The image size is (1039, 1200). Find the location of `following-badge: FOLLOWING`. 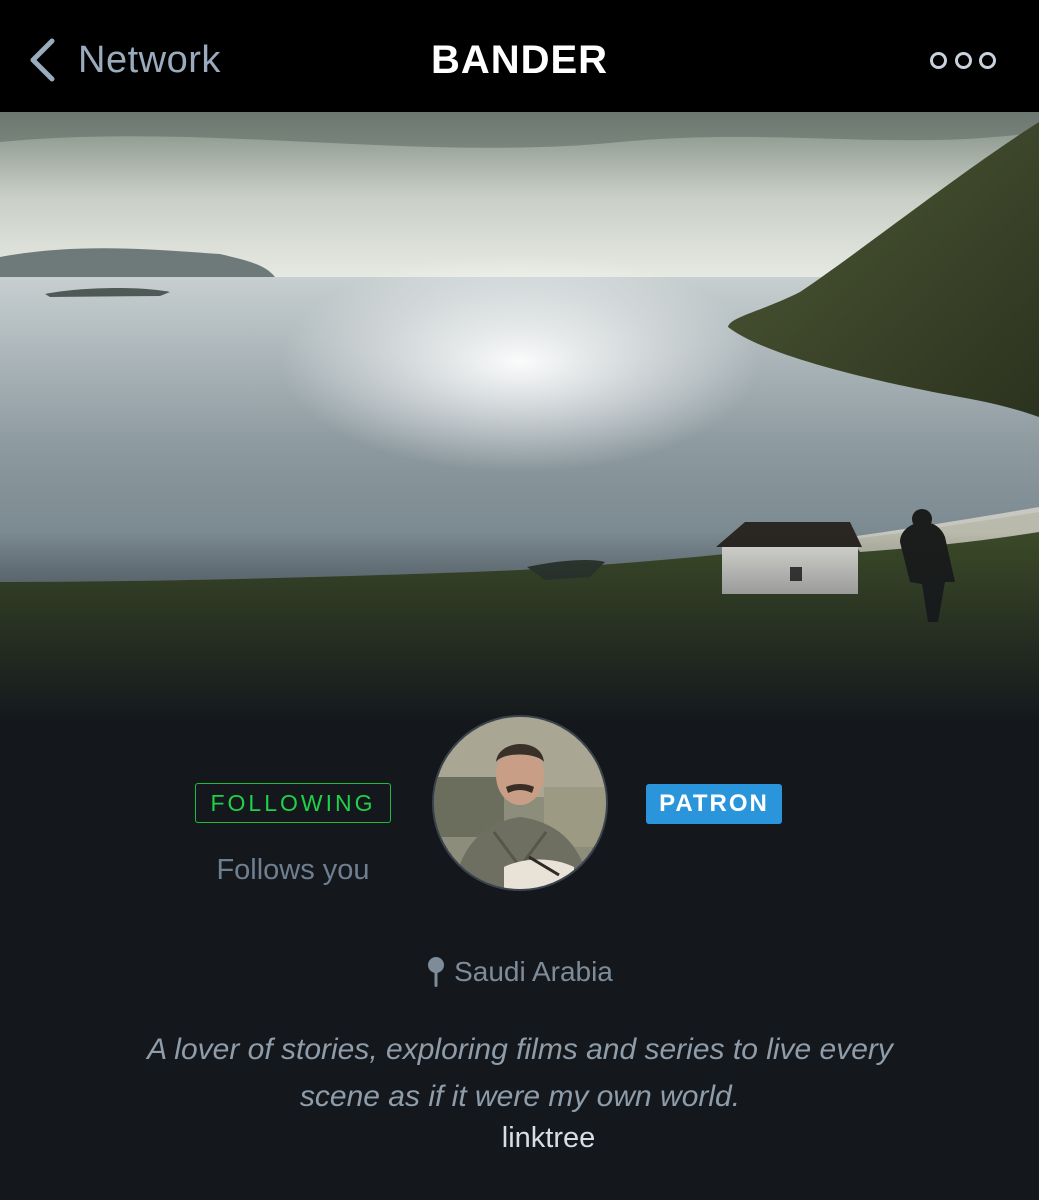

following-badge: FOLLOWING is located at coordinates (293, 803).